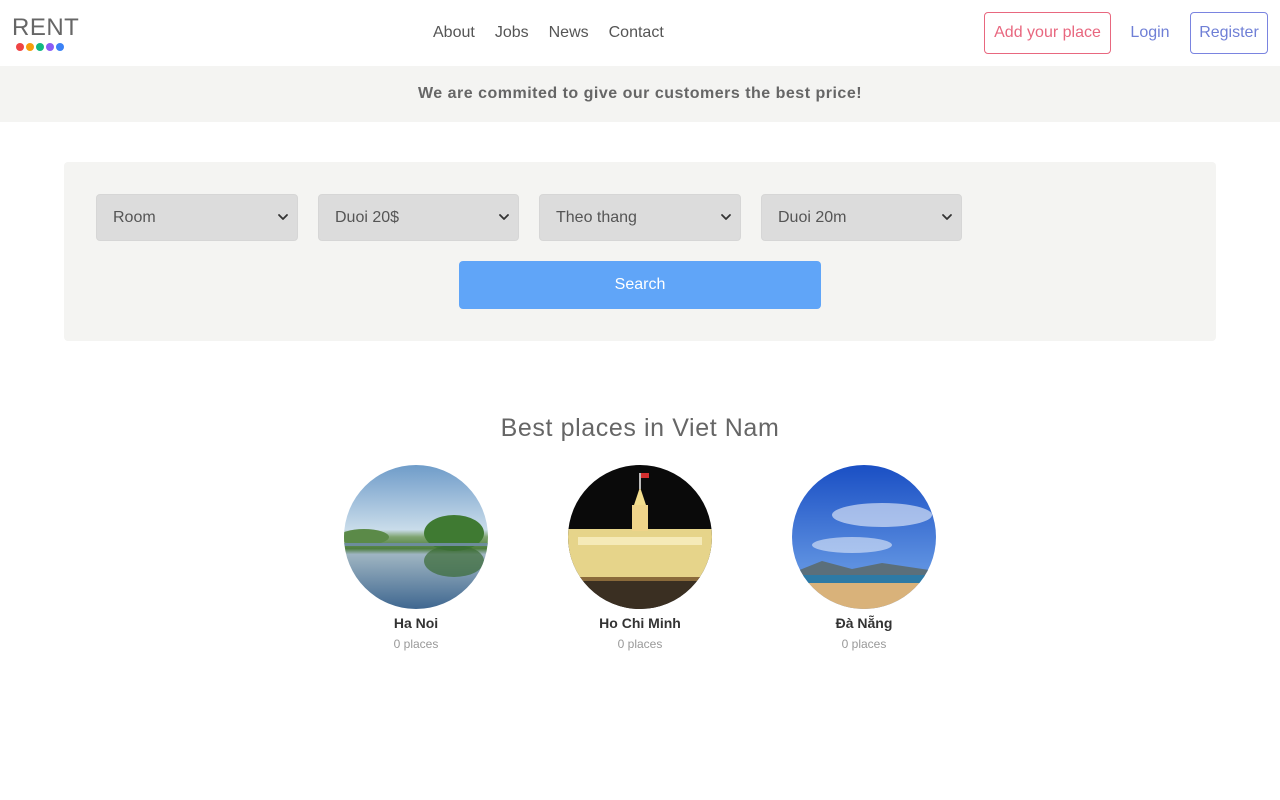 The height and width of the screenshot is (800, 1280). I want to click on logo-dot-orange, so click(30, 47).